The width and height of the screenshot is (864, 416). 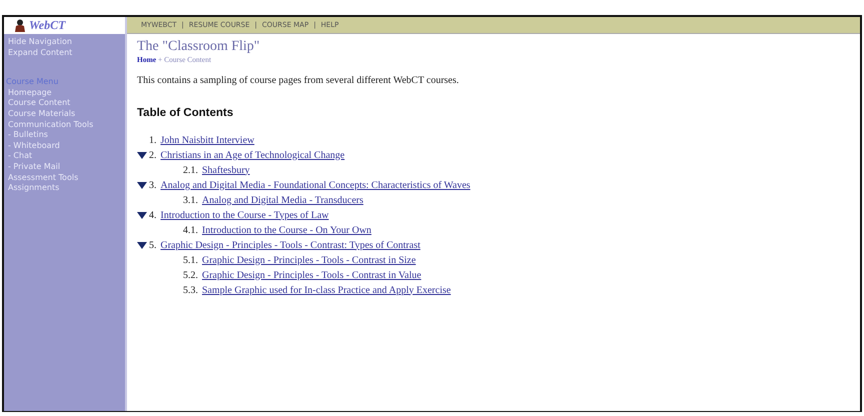 What do you see at coordinates (152, 215) in the screenshot?
I see `item-number: 4.` at bounding box center [152, 215].